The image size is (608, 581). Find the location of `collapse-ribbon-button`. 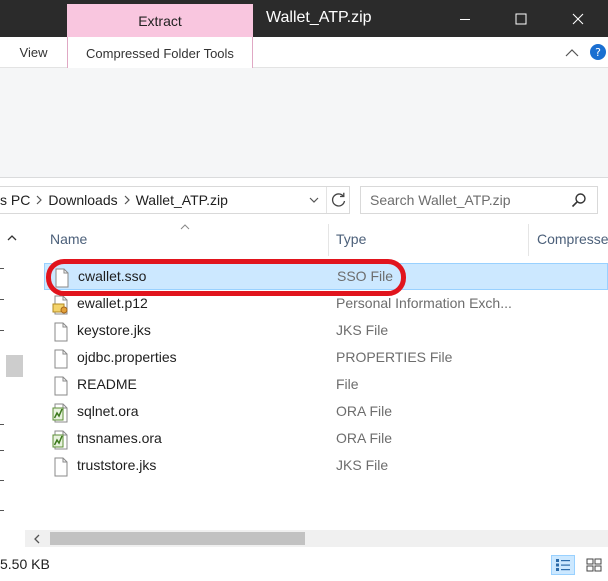

collapse-ribbon-button is located at coordinates (572, 53).